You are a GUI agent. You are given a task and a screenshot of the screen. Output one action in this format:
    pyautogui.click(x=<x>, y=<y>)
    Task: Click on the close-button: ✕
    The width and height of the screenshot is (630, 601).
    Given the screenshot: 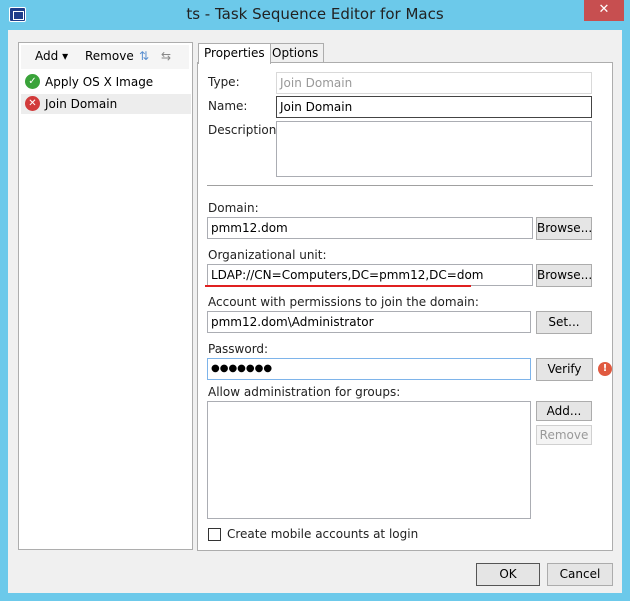 What is the action you would take?
    pyautogui.click(x=604, y=10)
    